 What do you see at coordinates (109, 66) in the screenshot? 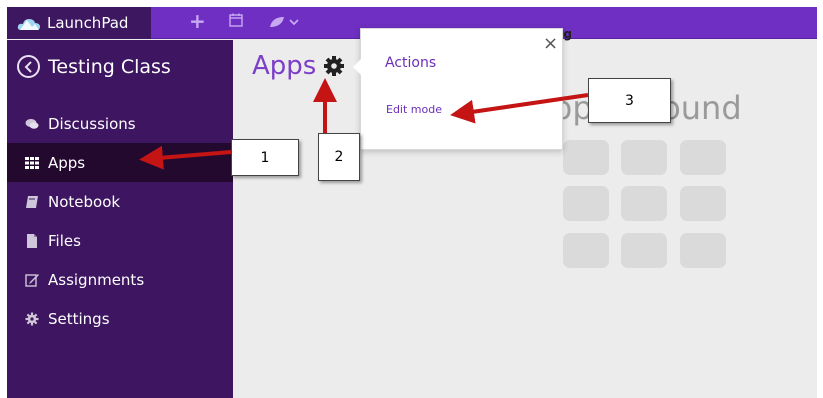
I see `class-title: Testing Class` at bounding box center [109, 66].